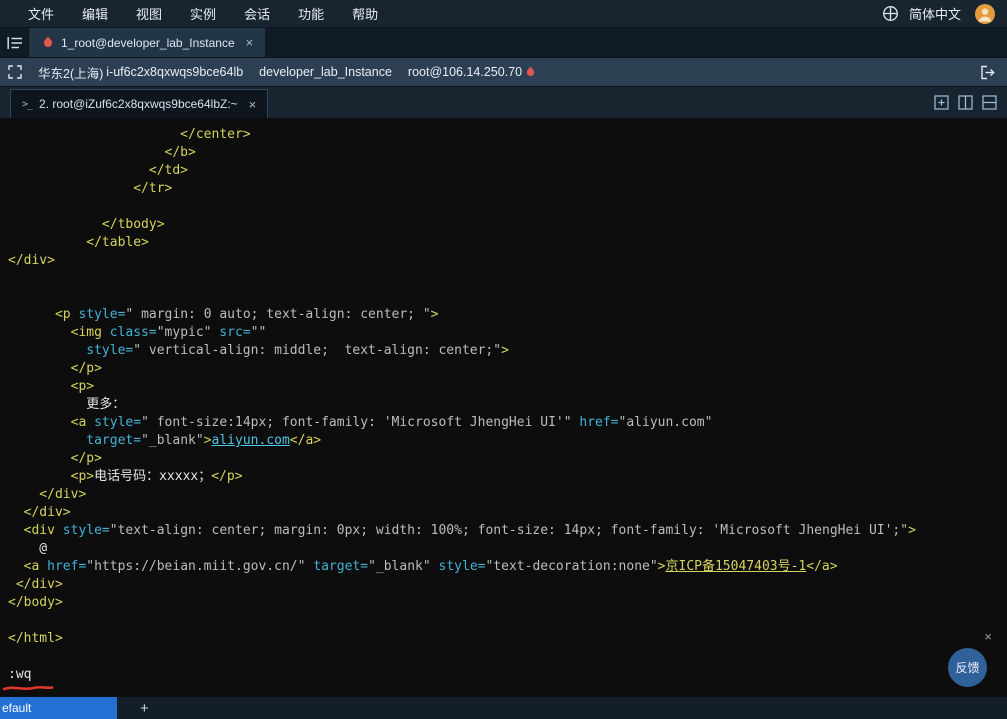 The width and height of the screenshot is (1007, 719). Describe the element at coordinates (27, 104) in the screenshot. I see `terminal-prompt-icon: >_` at that location.